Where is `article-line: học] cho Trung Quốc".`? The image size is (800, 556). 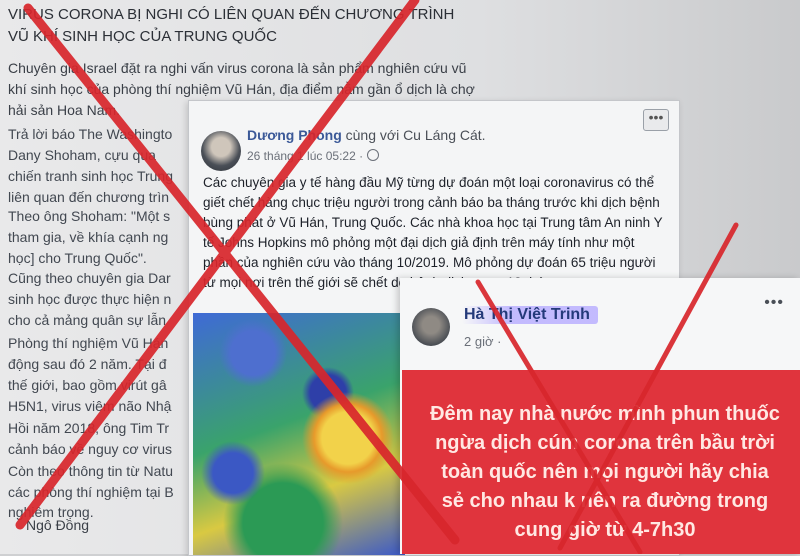 article-line: học] cho Trung Quốc". is located at coordinates (77, 258).